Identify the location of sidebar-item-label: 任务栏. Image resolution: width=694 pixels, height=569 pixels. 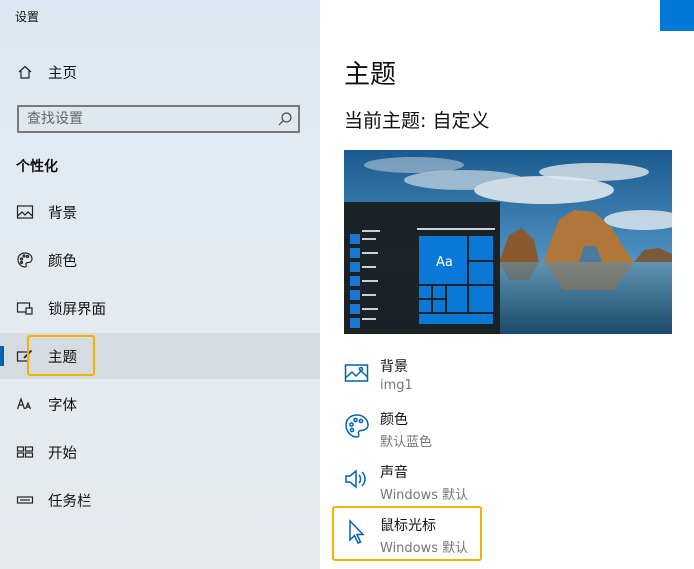
(70, 501).